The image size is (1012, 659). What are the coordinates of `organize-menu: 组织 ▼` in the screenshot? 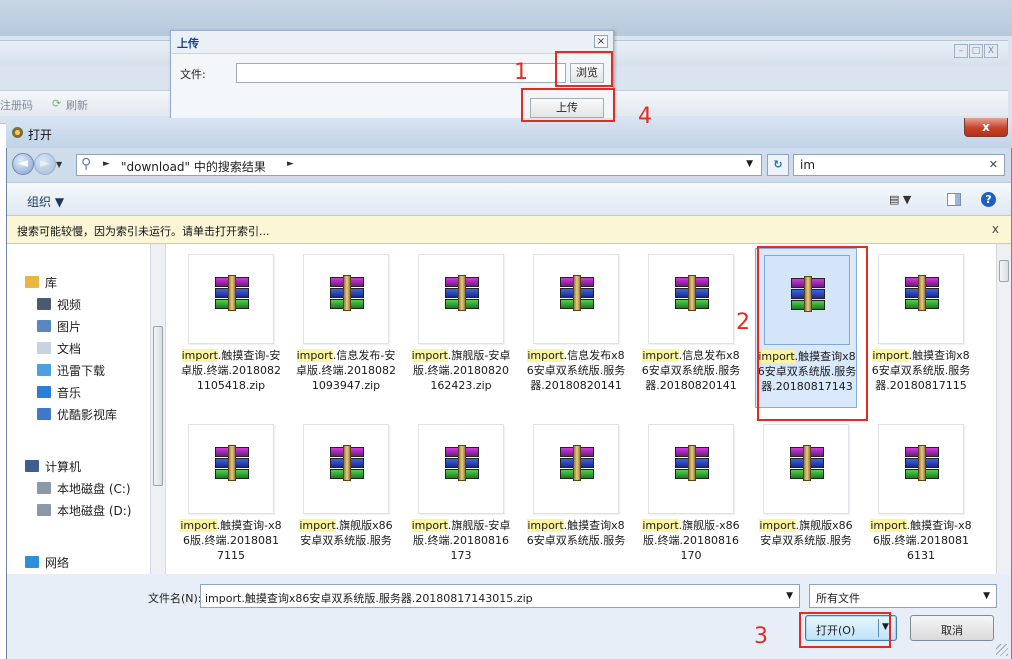 It's located at (45, 201).